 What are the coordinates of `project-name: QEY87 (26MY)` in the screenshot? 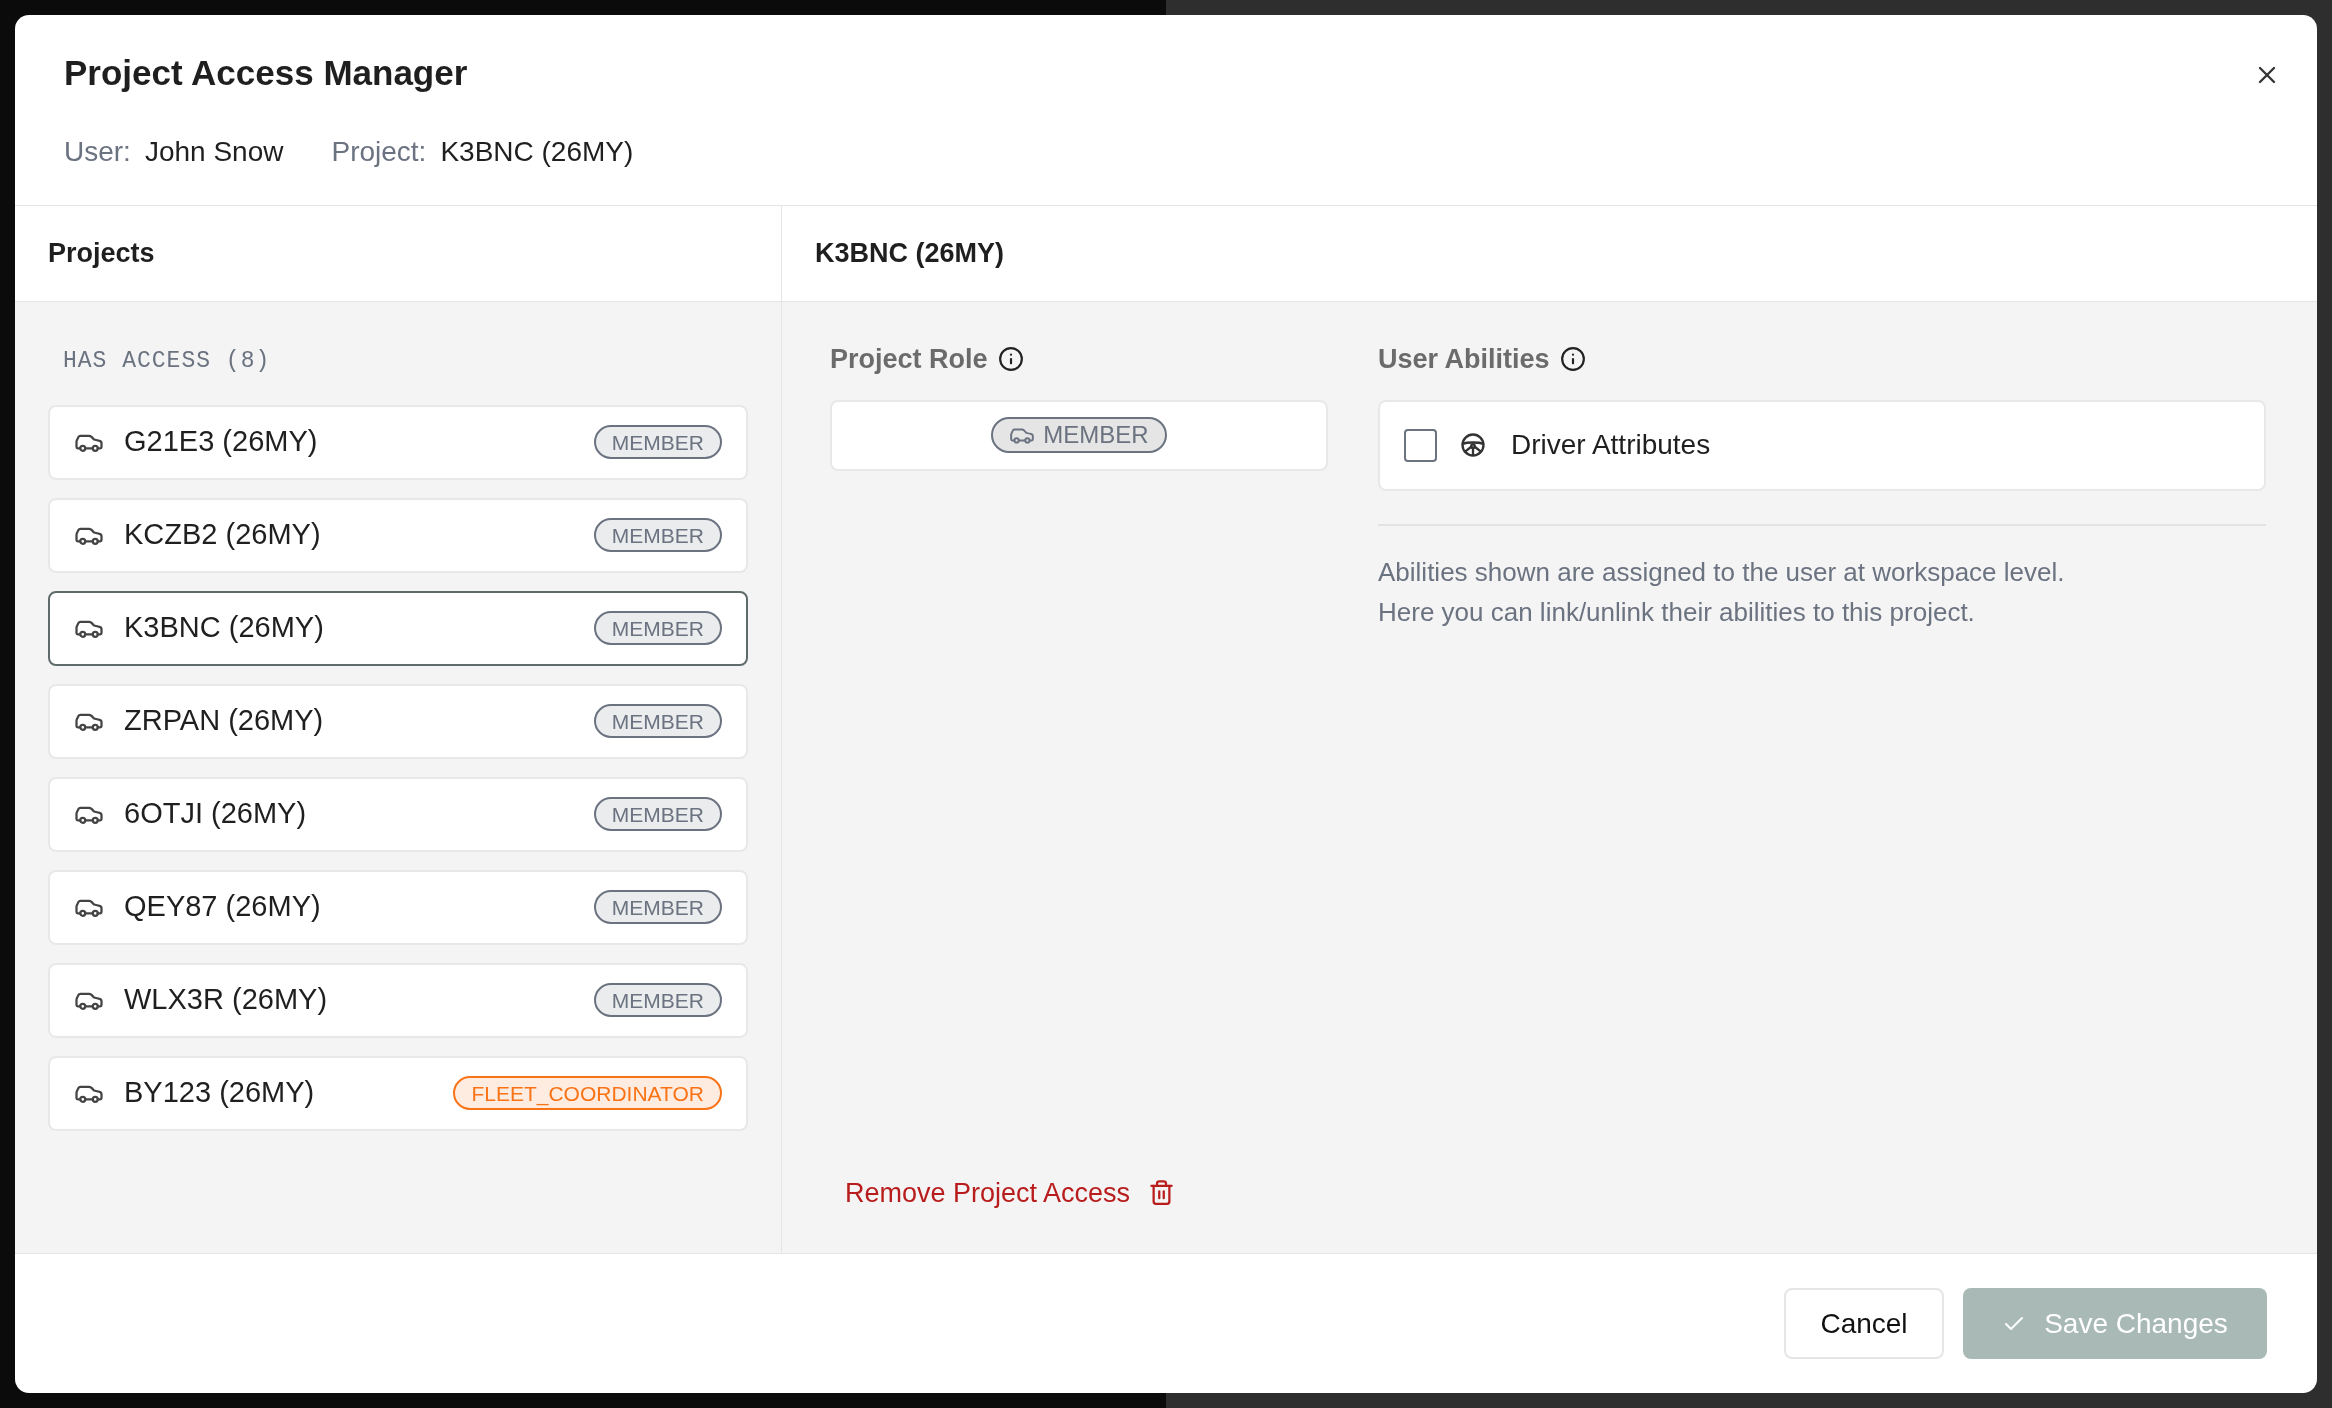 It's located at (222, 907).